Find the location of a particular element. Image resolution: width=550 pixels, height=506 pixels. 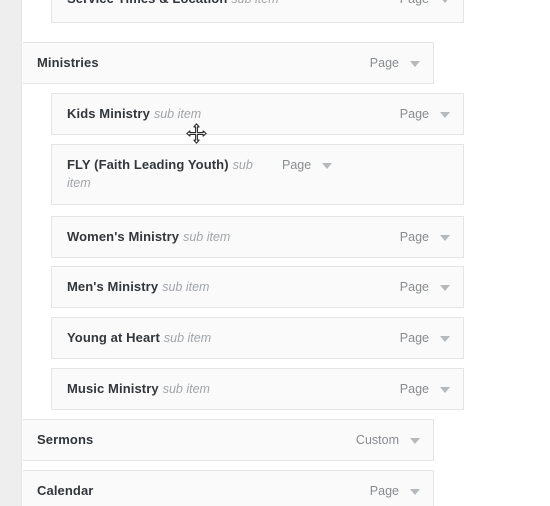

menu-item-row: Young at Heart sub item Page is located at coordinates (257, 338).